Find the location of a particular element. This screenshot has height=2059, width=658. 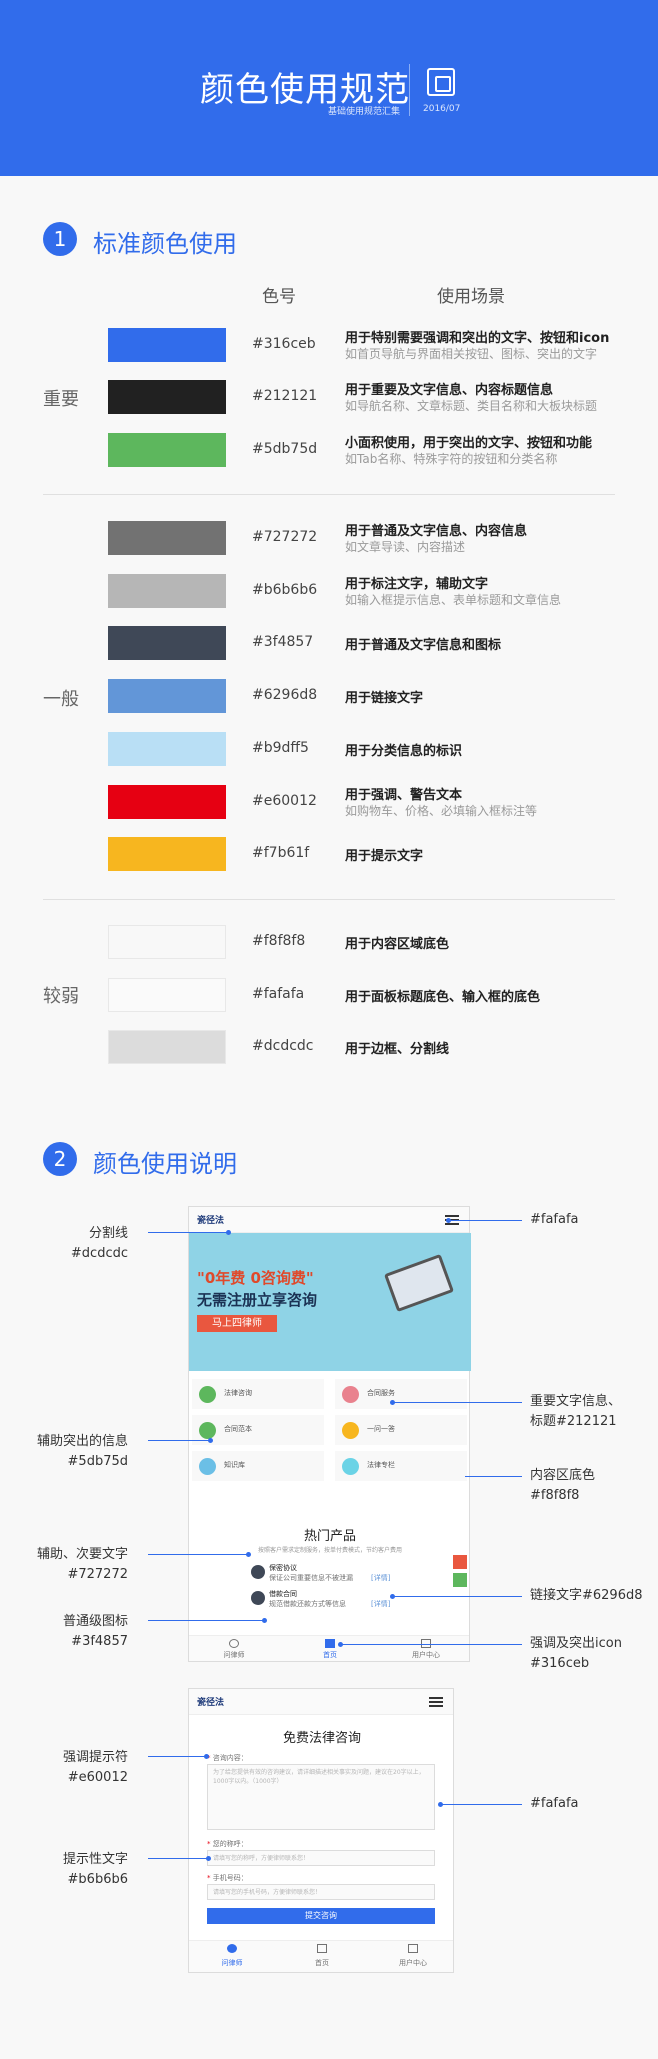

form-title: 免费法律咨询 is located at coordinates (321, 1738).